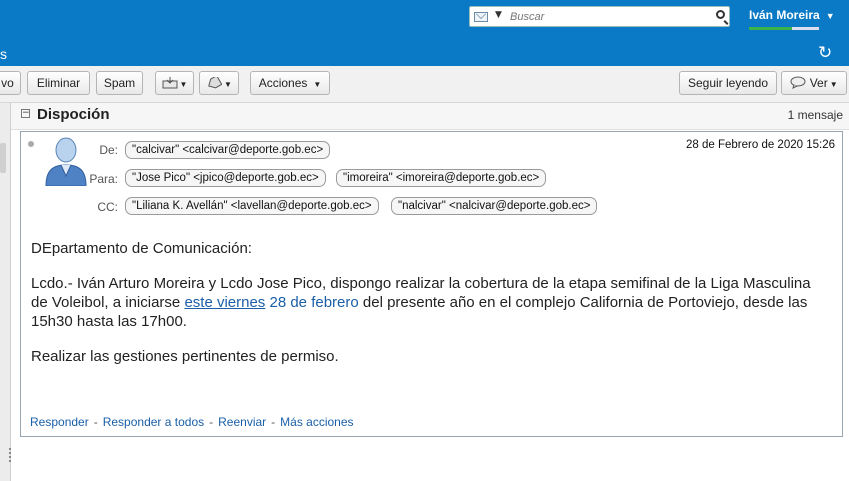 Image resolution: width=849 pixels, height=481 pixels. What do you see at coordinates (494, 206) in the screenshot?
I see `cc-chip: "nalcivar" <nalcivar@deporte.gob.ec>` at bounding box center [494, 206].